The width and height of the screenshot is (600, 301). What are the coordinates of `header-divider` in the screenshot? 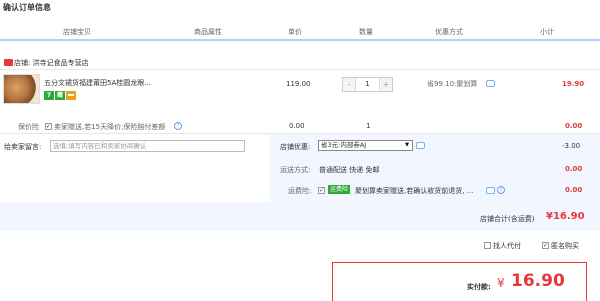 It's located at (300, 40).